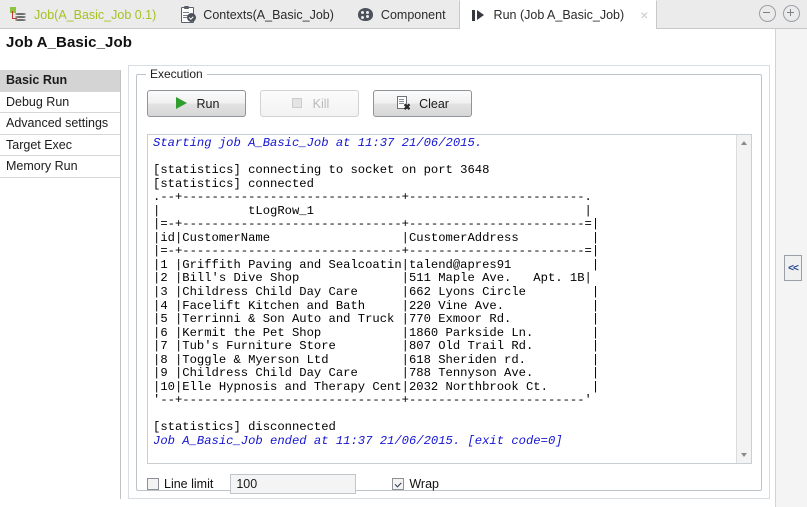  I want to click on play-icon, so click(181, 103).